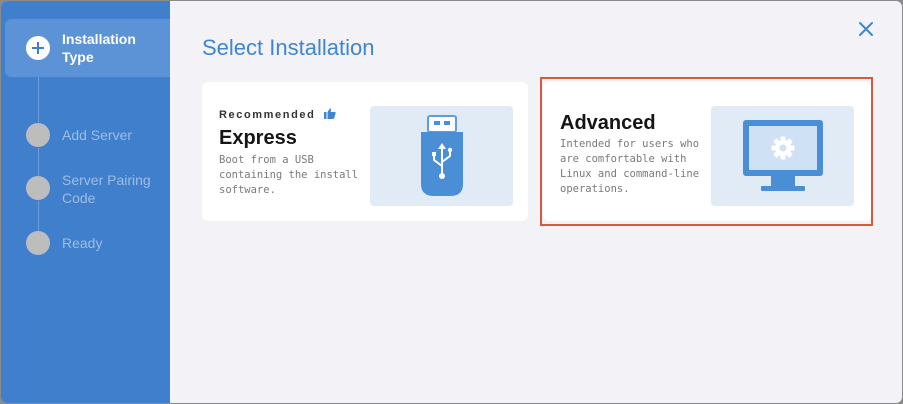 The width and height of the screenshot is (903, 404). I want to click on step-ready: Ready, so click(85, 243).